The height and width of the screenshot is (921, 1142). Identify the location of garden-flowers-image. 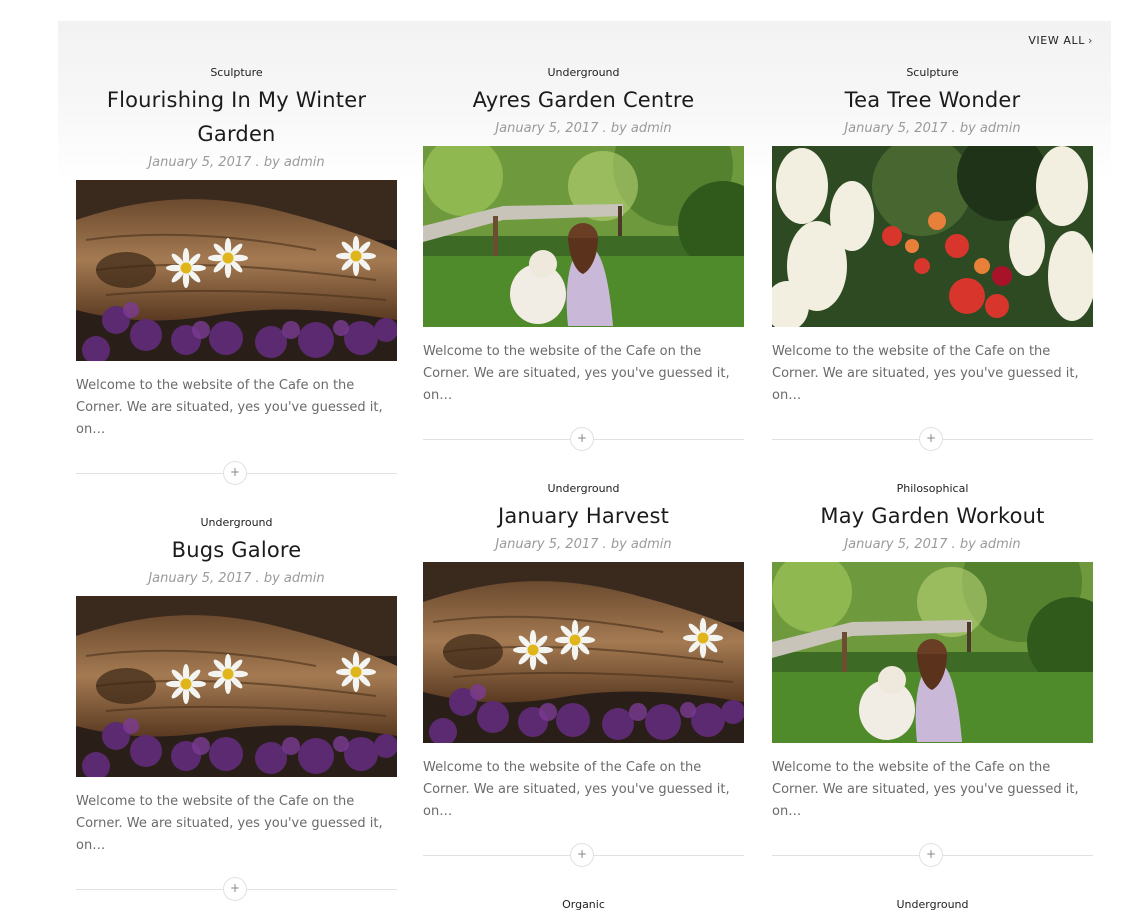
(932, 236).